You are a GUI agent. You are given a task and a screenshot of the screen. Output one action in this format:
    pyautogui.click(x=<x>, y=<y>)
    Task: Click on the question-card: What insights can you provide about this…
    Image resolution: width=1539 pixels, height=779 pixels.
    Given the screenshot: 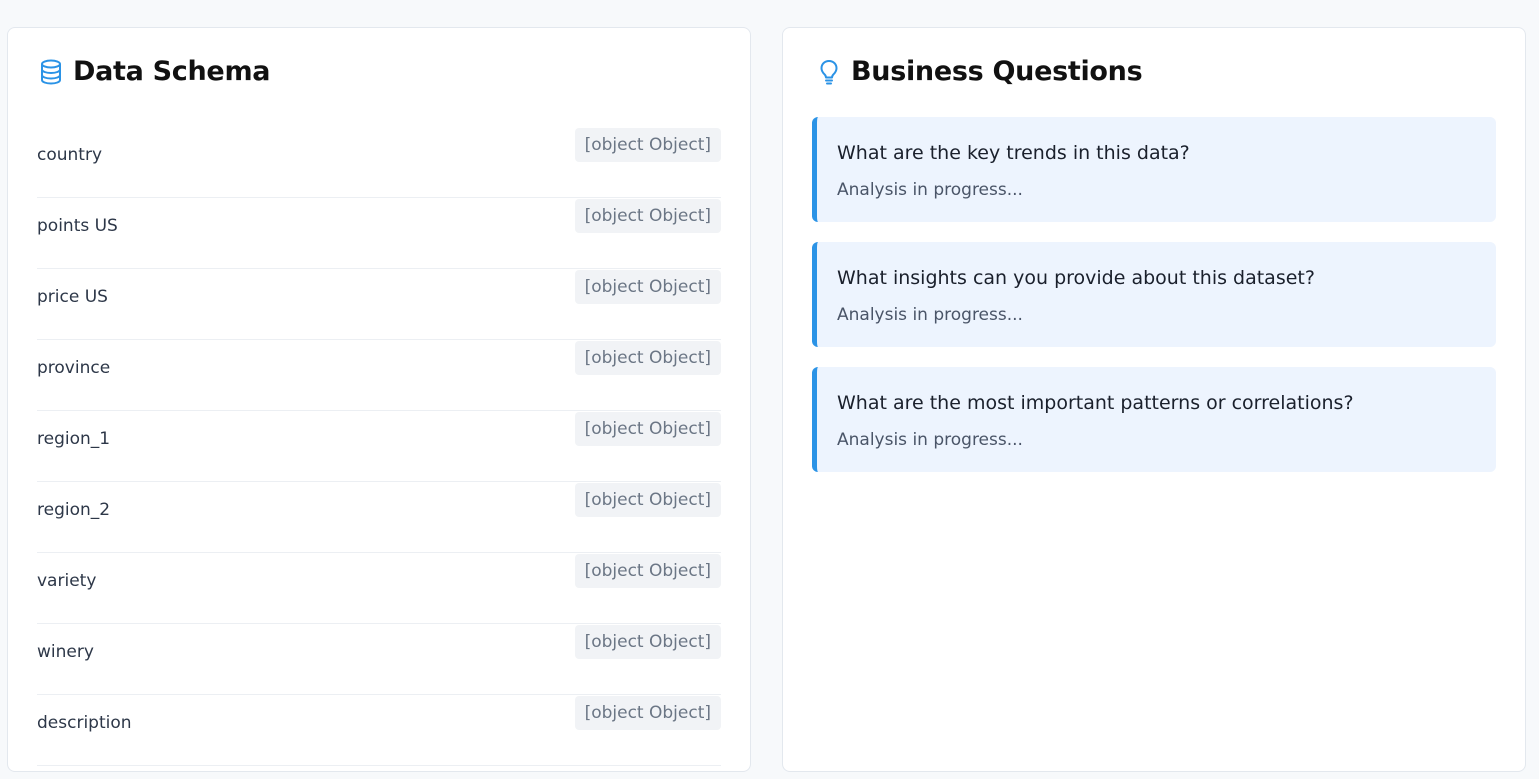 What is the action you would take?
    pyautogui.click(x=1154, y=294)
    